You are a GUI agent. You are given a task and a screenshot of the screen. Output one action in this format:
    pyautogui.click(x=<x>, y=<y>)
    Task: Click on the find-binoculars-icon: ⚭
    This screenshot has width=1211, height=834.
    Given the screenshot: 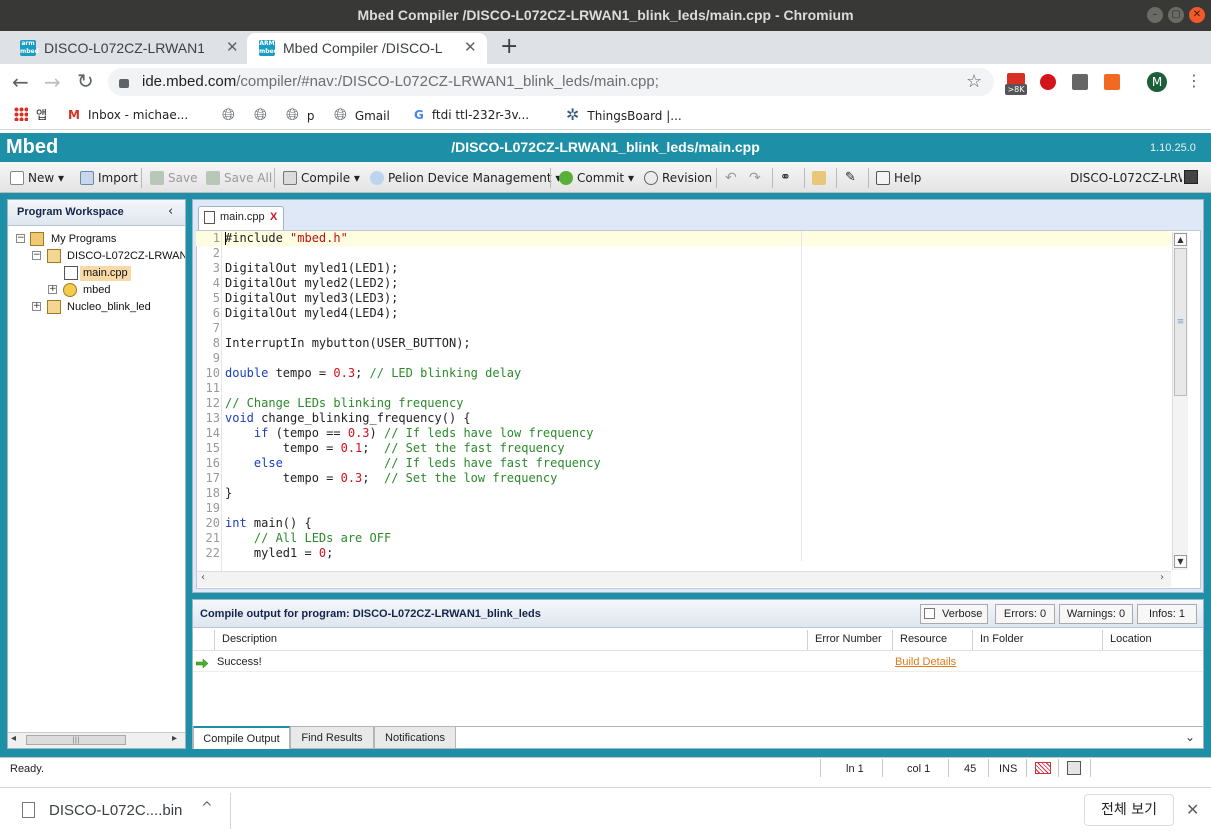 What is the action you would take?
    pyautogui.click(x=785, y=178)
    